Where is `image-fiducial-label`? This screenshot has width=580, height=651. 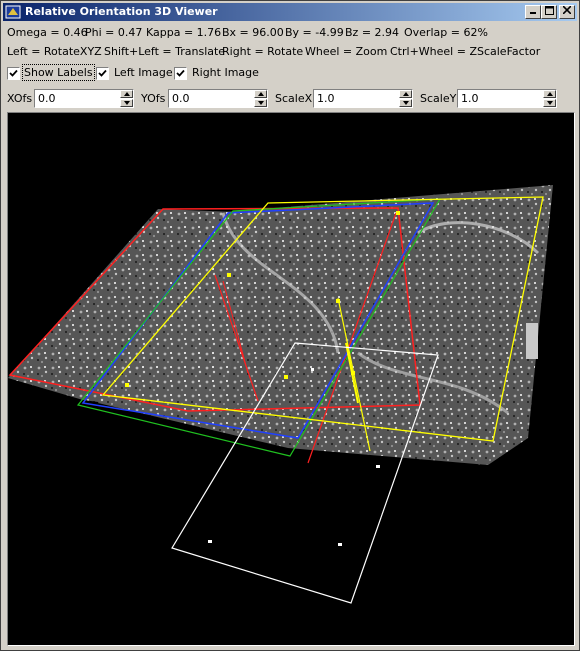 image-fiducial-label is located at coordinates (532, 341).